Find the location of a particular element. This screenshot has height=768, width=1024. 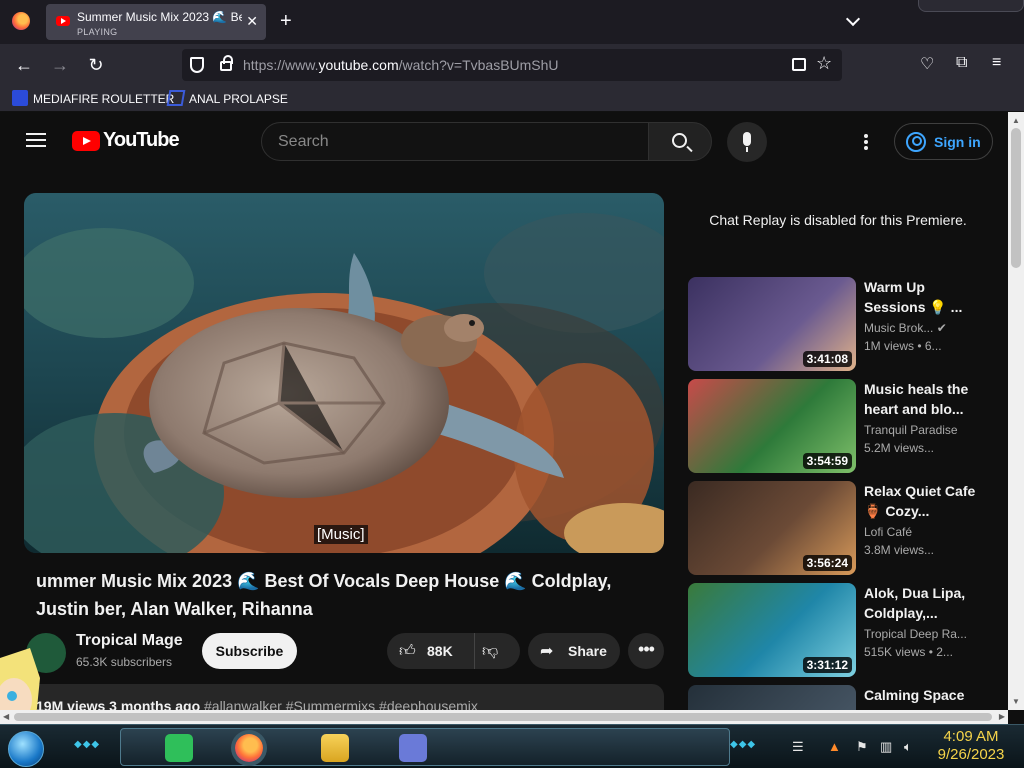

list-all-tabs-chevron-icon is located at coordinates (853, 20).